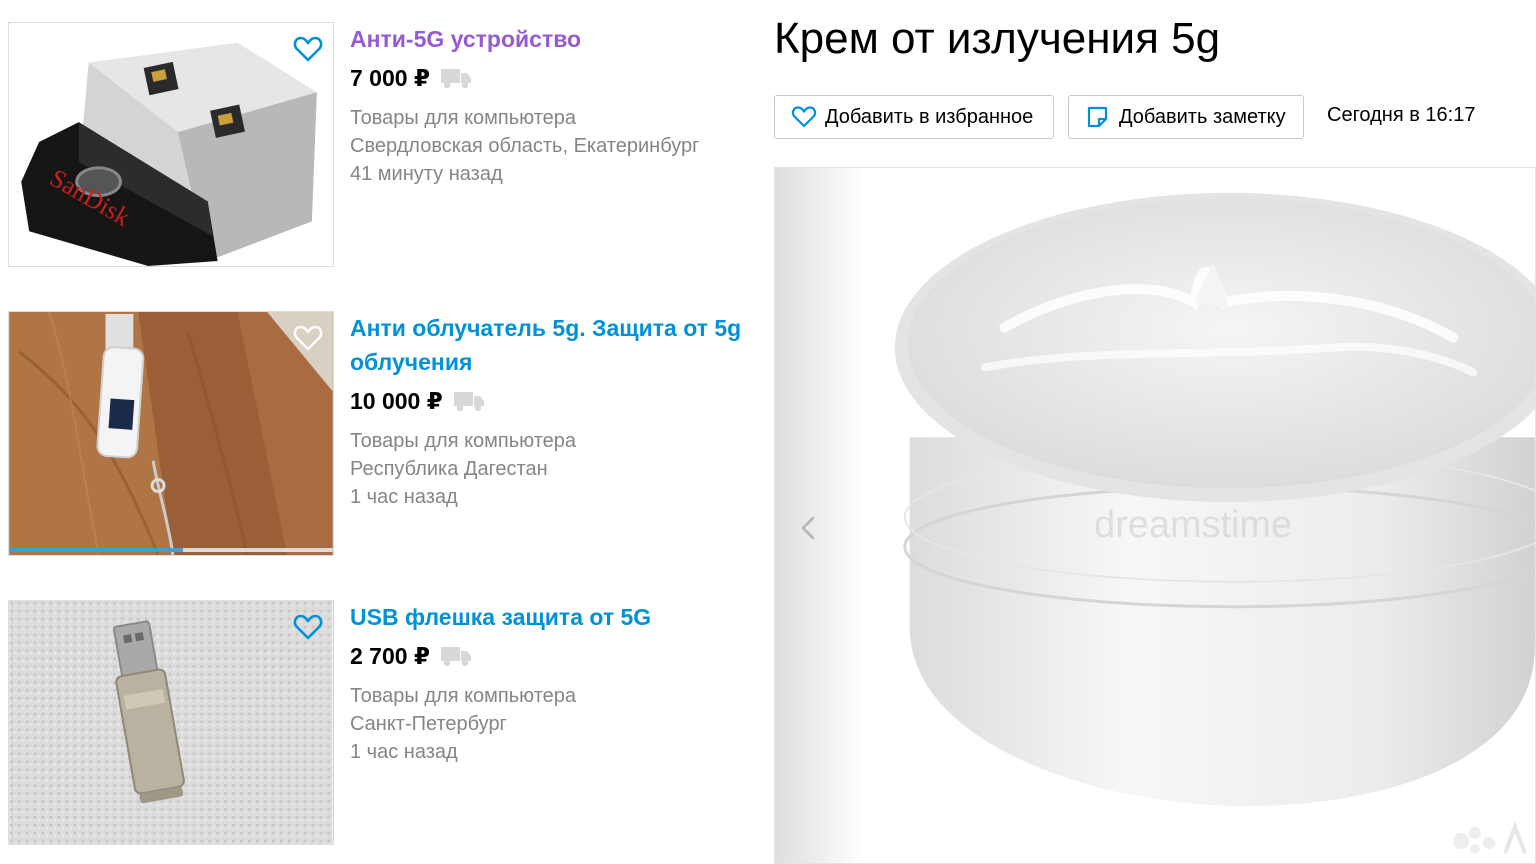 The image size is (1536, 864). Describe the element at coordinates (808, 528) in the screenshot. I see `chevron-left-icon` at that location.